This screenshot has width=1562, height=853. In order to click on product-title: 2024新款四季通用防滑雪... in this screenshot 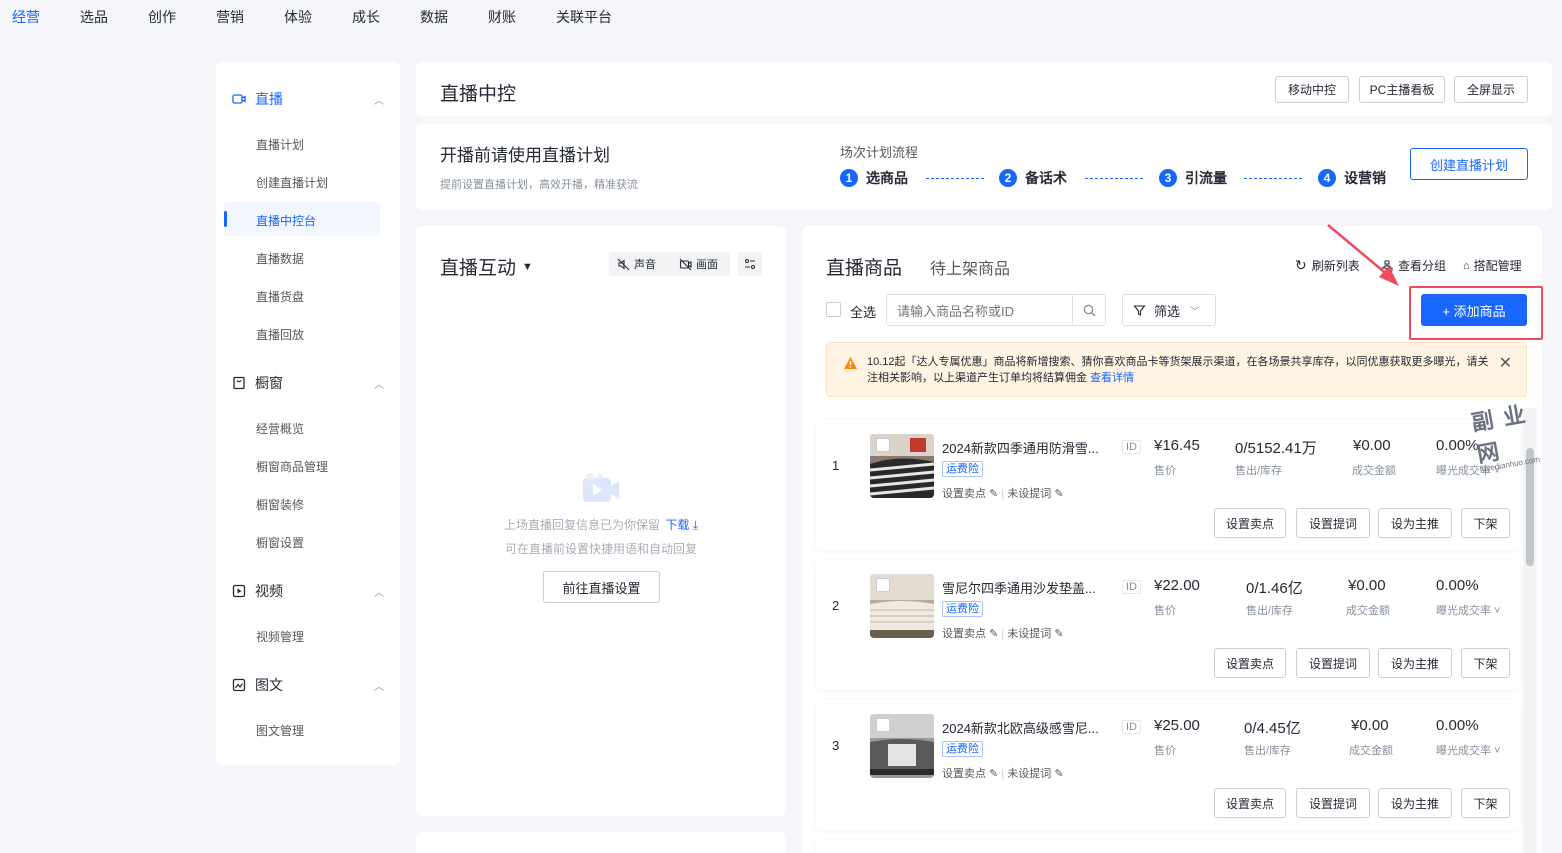, I will do `click(1027, 447)`.